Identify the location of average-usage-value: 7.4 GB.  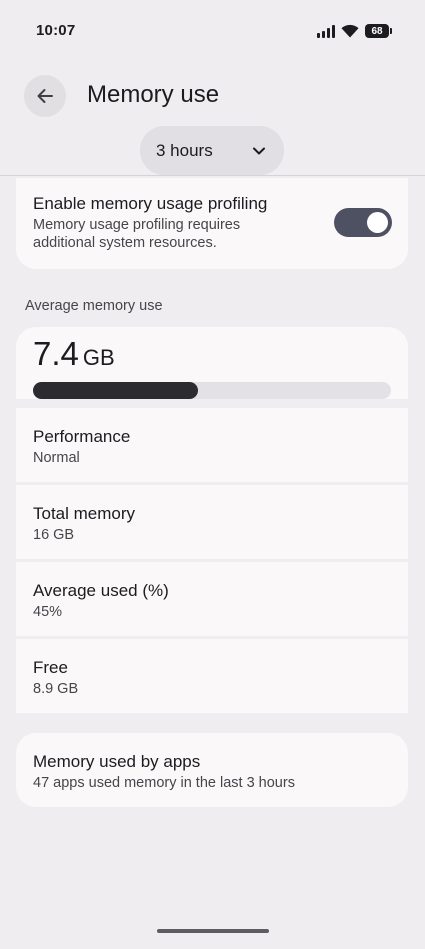
(74, 354).